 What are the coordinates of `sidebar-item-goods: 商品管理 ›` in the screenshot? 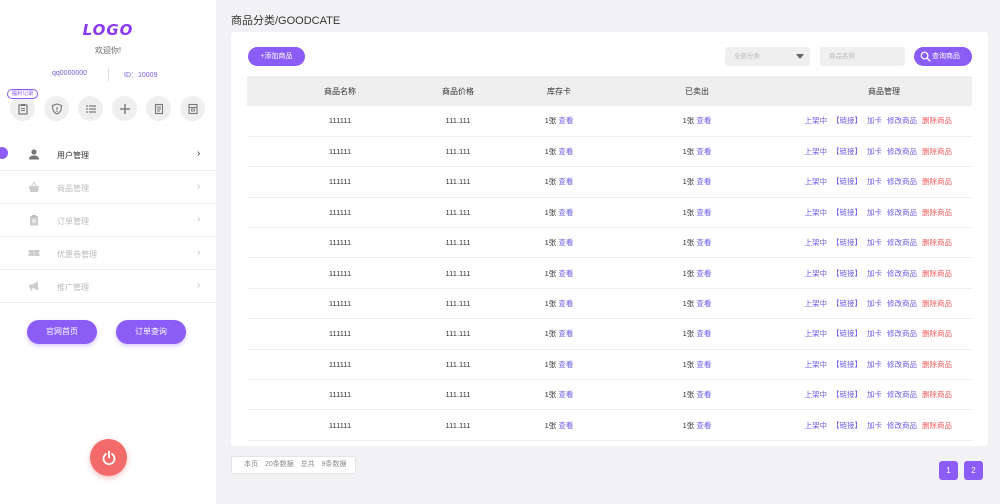 It's located at (108, 187).